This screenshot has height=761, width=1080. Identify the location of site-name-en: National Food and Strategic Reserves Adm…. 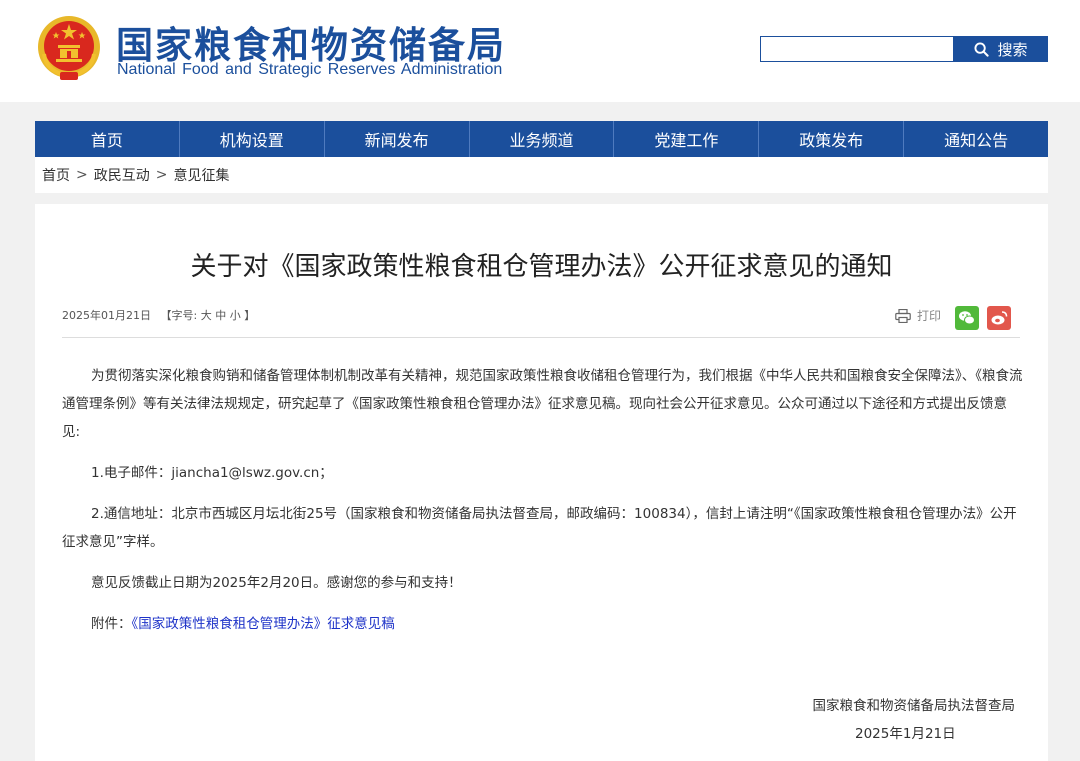
(309, 70).